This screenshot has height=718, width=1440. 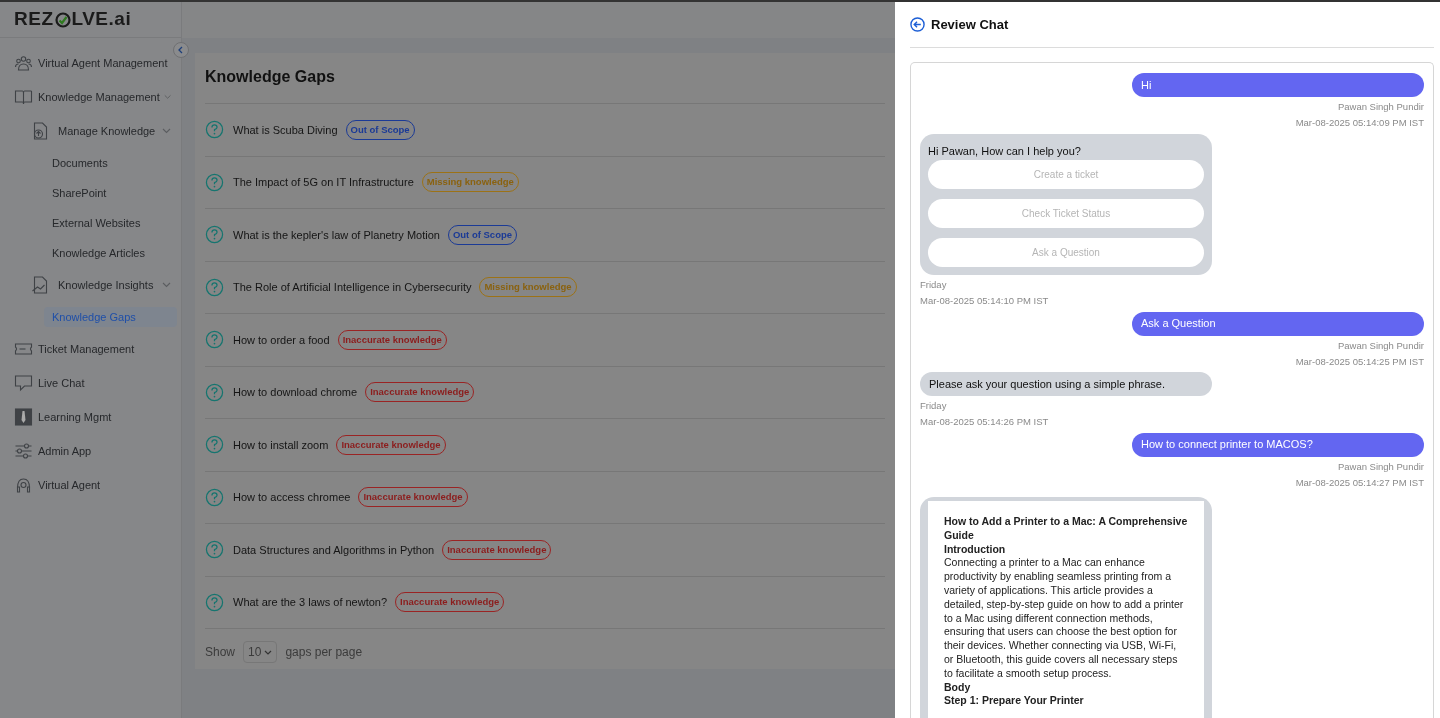 I want to click on gap-question: The Role of Artificial Intelligence in Cybersecurity, so click(x=352, y=287).